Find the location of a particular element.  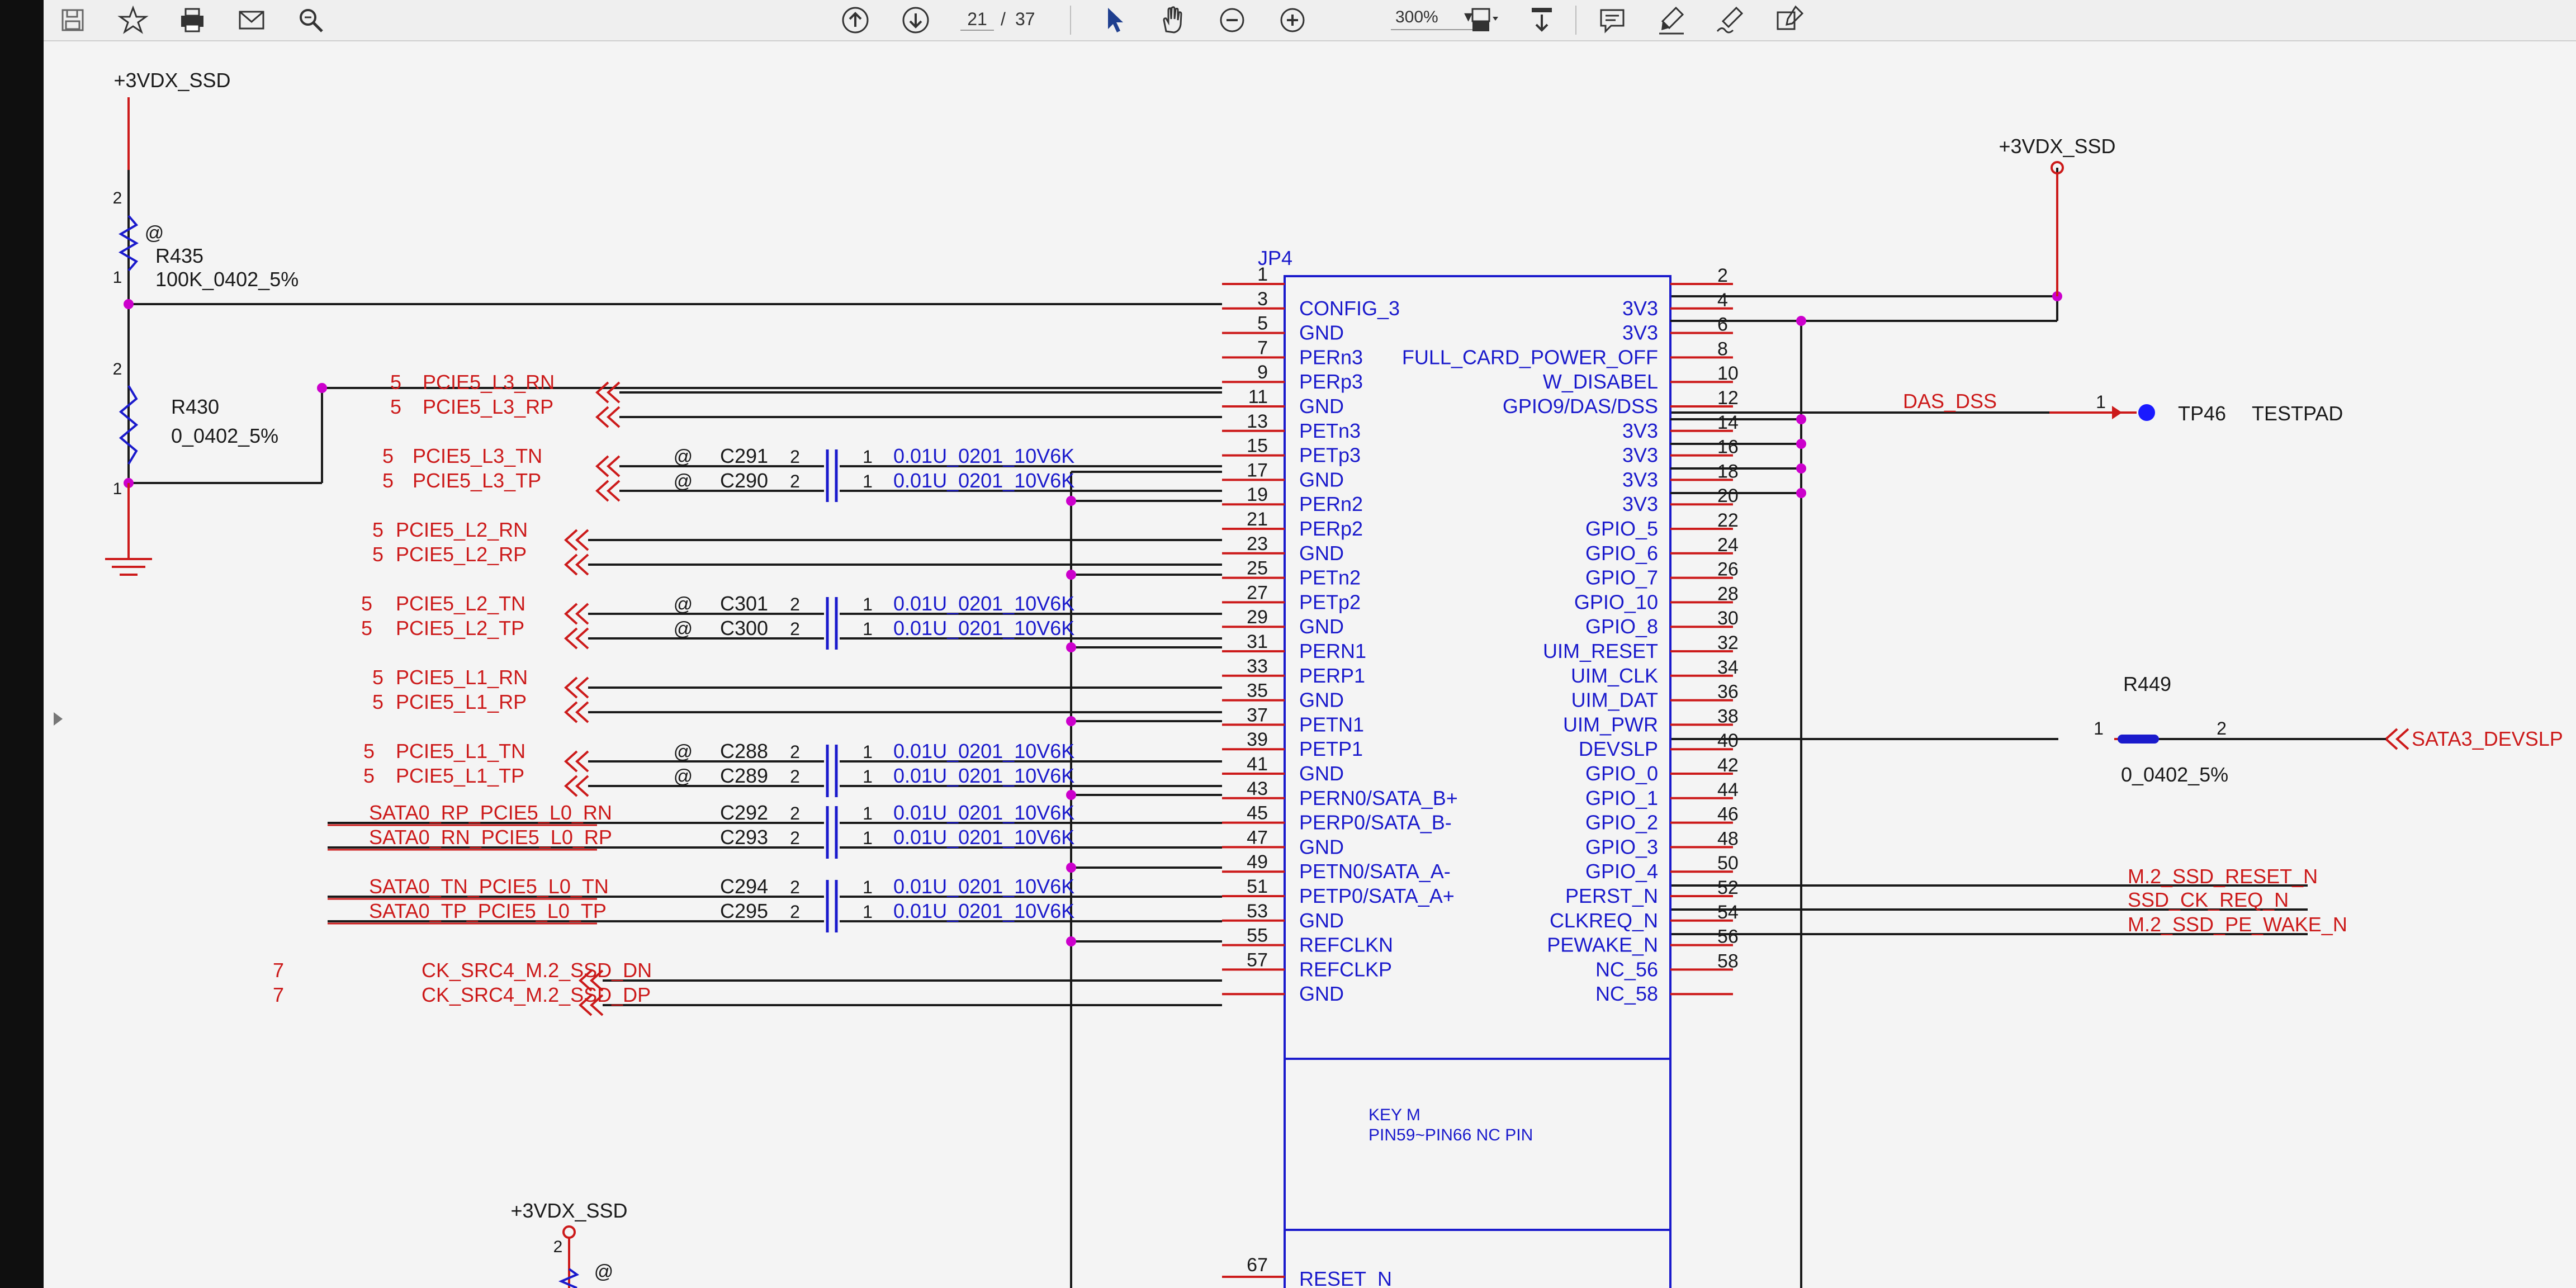

hand-tool-icon is located at coordinates (1173, 20).